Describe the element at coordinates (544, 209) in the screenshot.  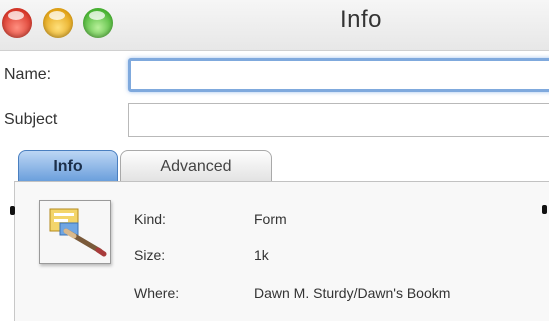
I see `panel-edge-marker-right` at that location.